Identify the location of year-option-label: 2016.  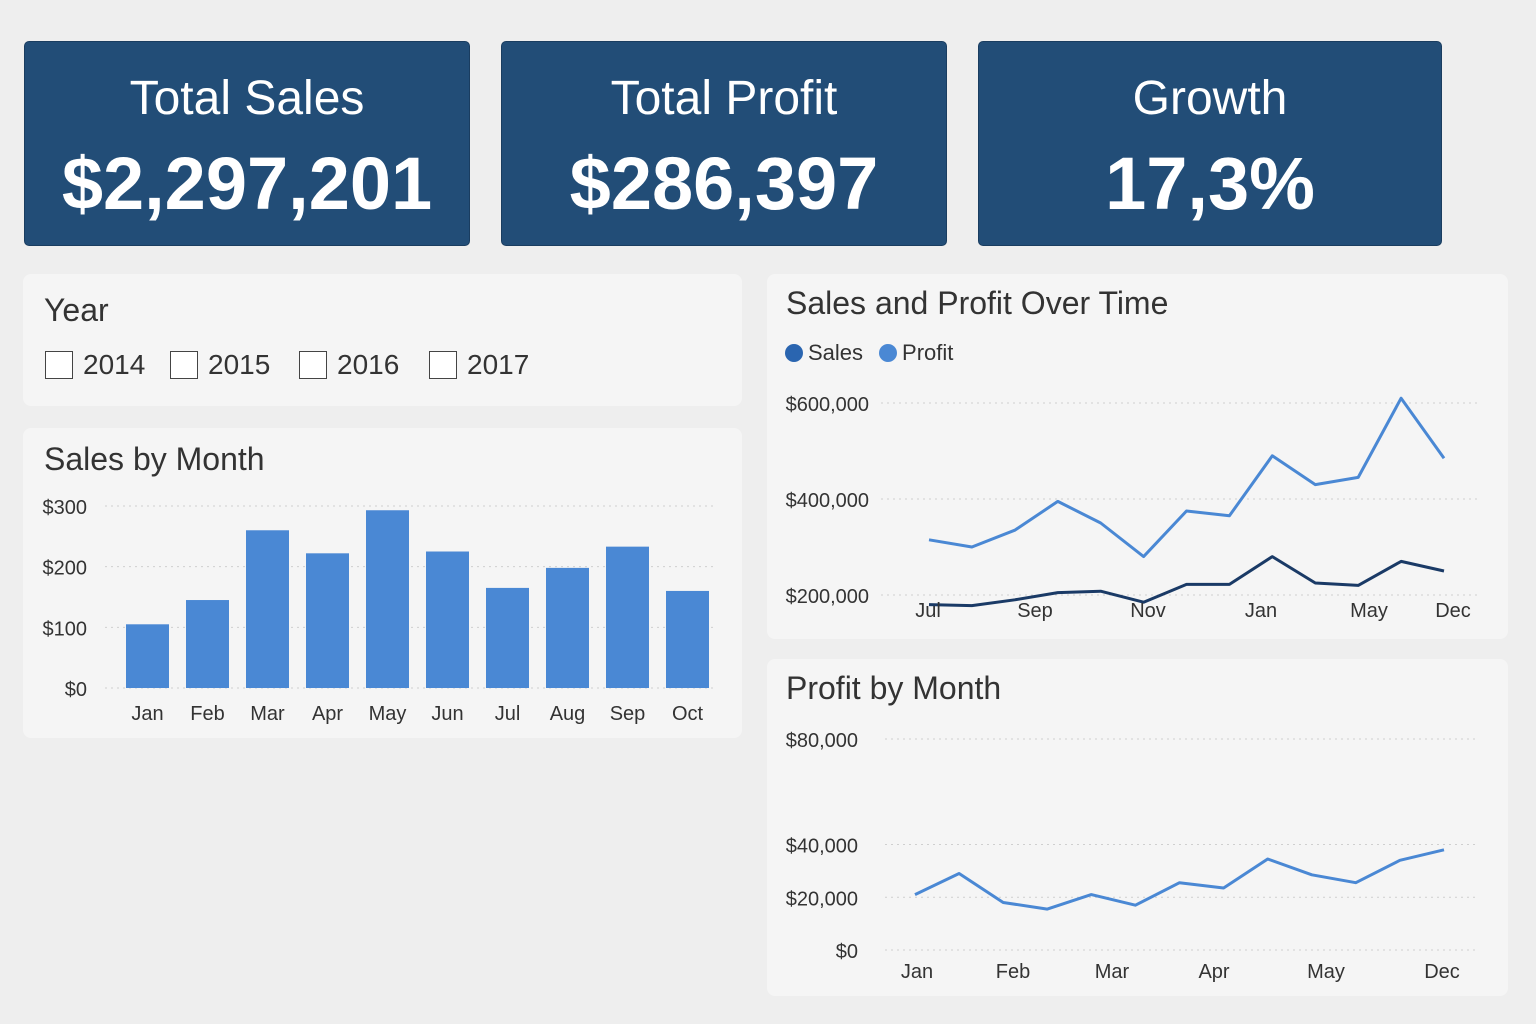
(368, 364).